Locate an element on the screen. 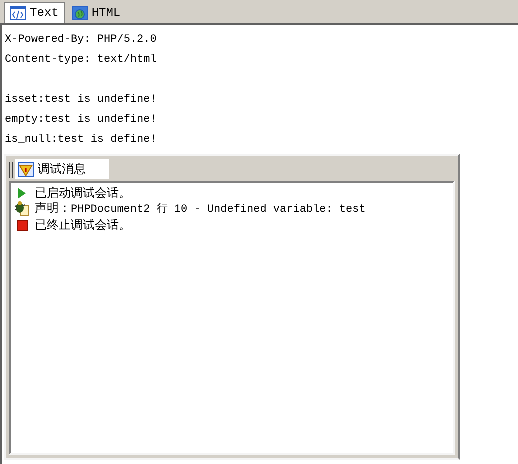 This screenshot has width=518, height=464. minimize-button: _ is located at coordinates (447, 170).